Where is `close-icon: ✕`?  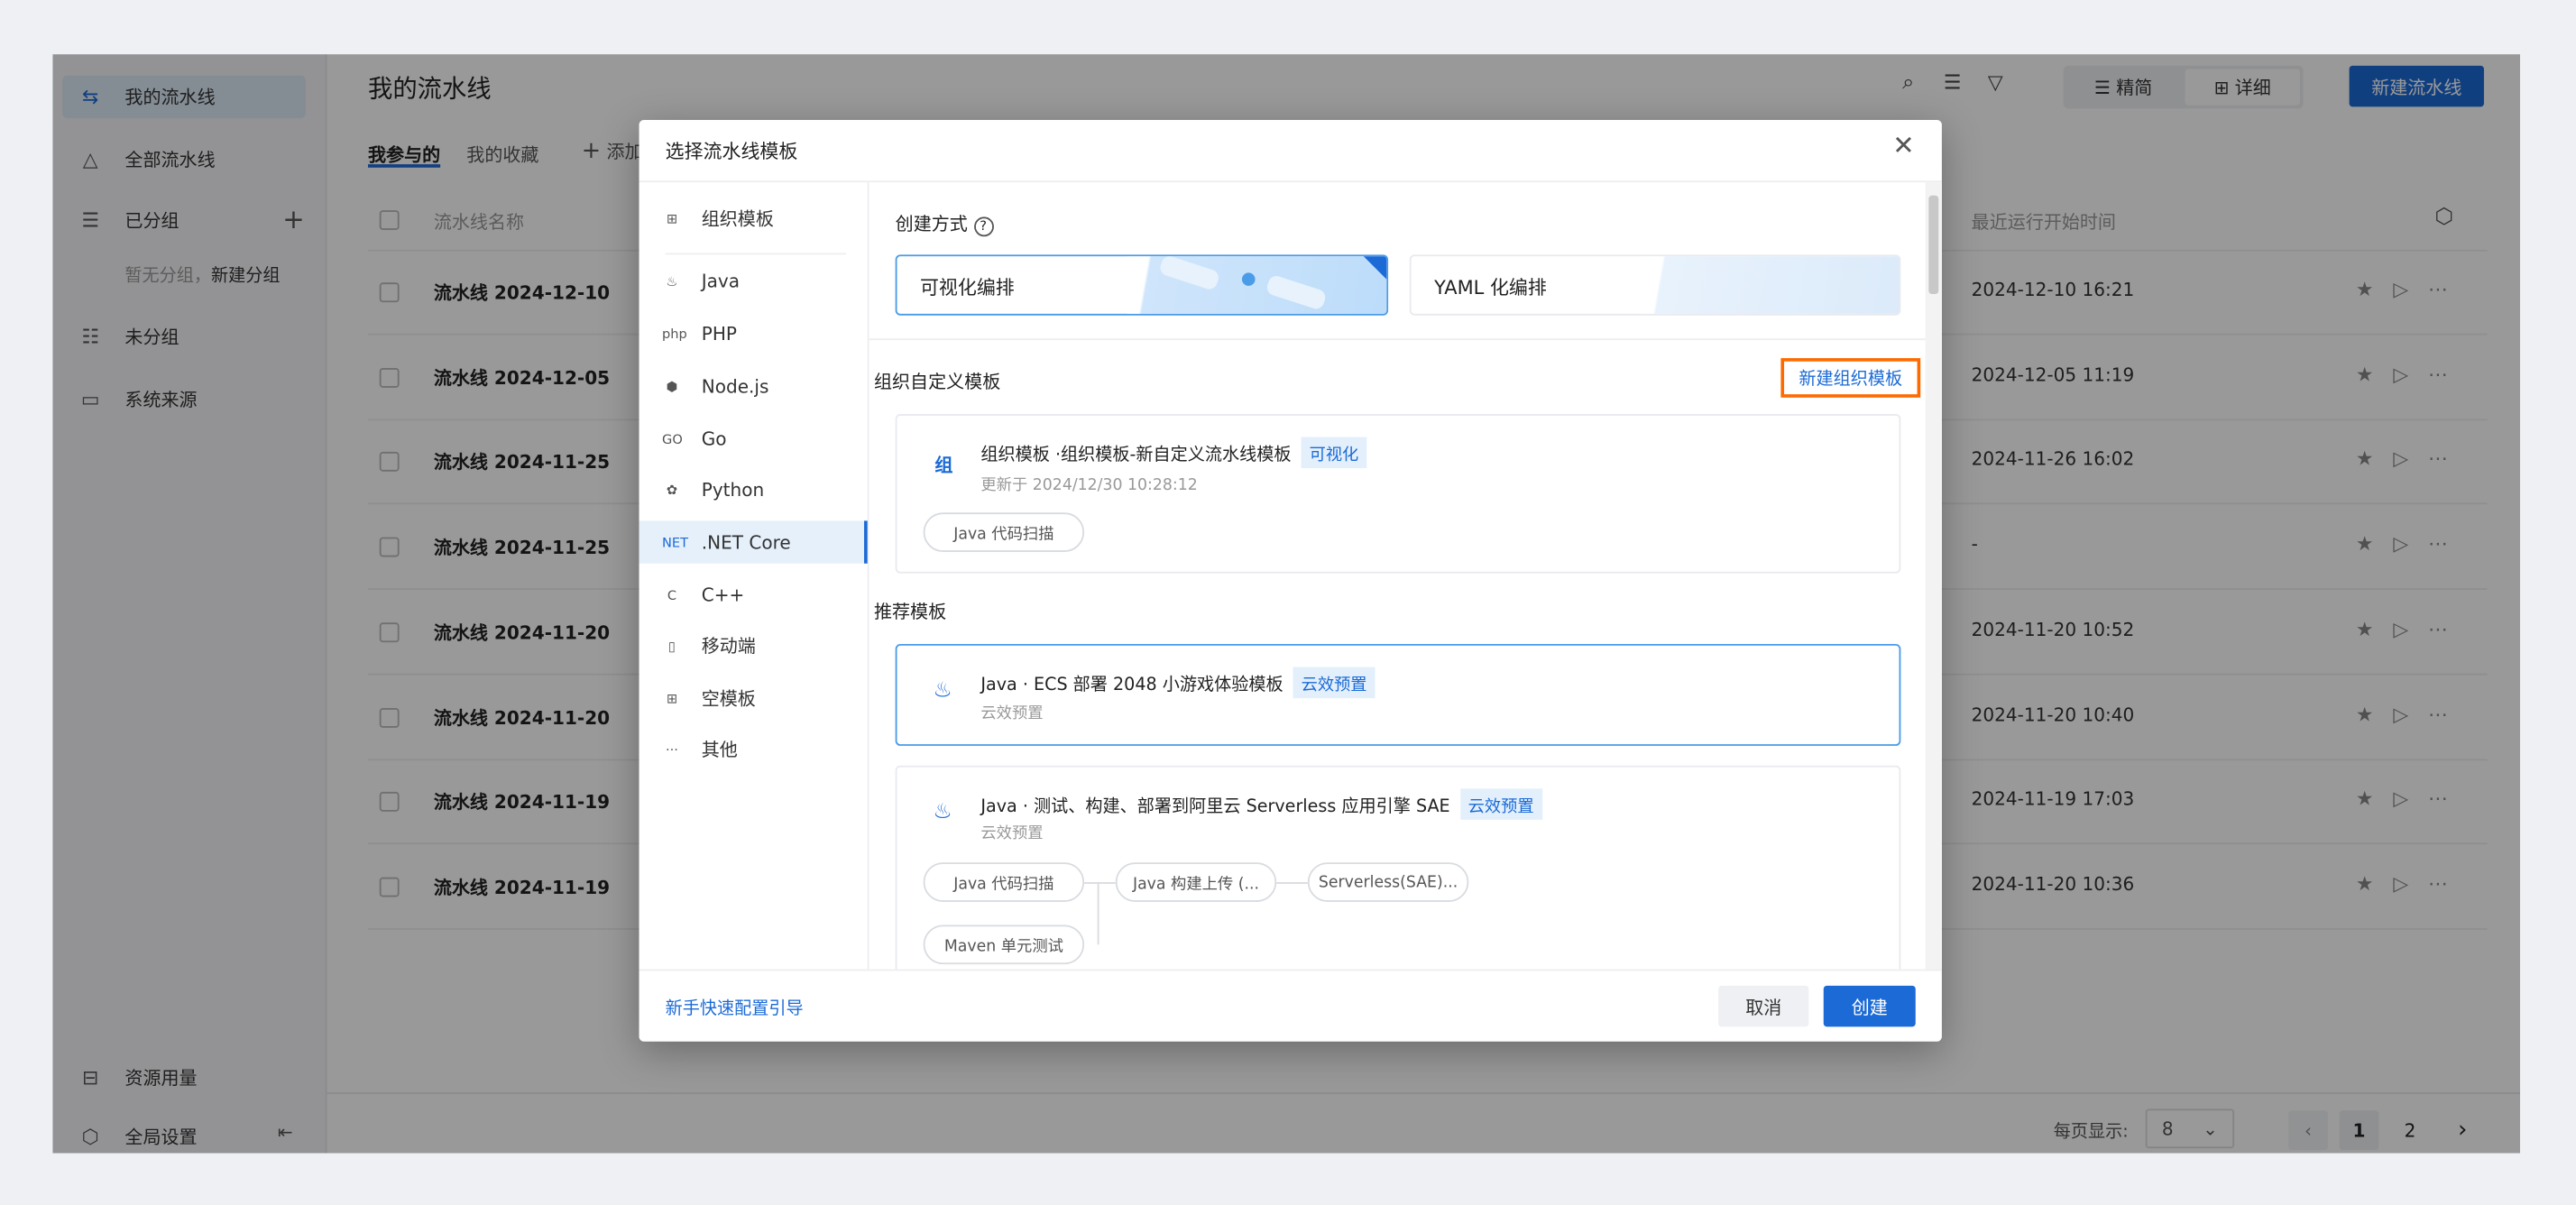 close-icon: ✕ is located at coordinates (1903, 146).